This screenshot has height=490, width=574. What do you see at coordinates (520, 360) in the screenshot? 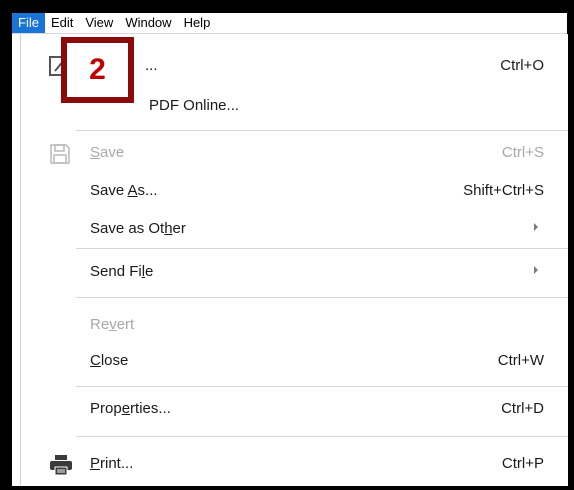
I see `menu-item-close-shortcut: Ctrl+W` at bounding box center [520, 360].